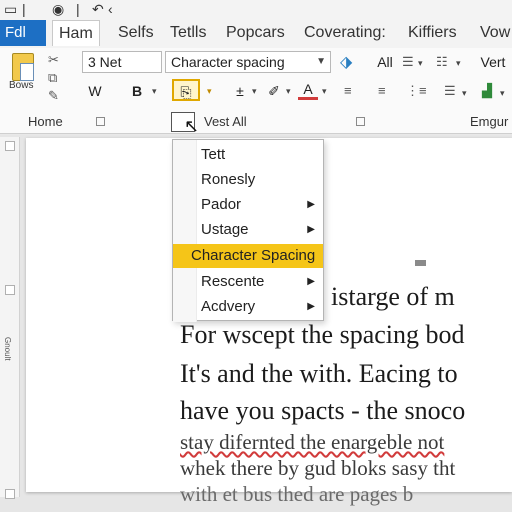  I want to click on character-spacing-button: ⎘, so click(186, 90).